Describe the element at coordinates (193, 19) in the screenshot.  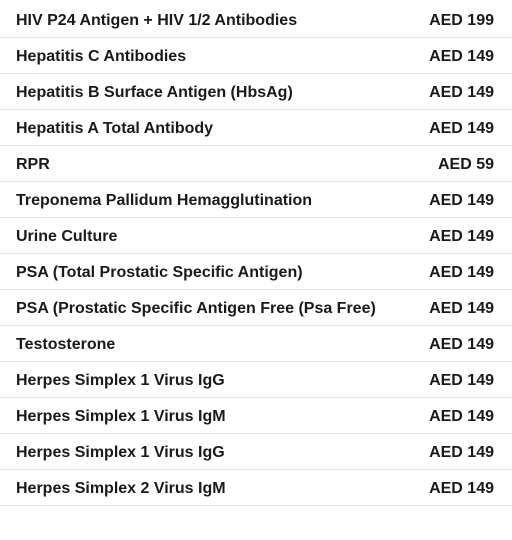
I see `test-name: HIV P24 Antigen + HIV 1/2 Antibodies` at that location.